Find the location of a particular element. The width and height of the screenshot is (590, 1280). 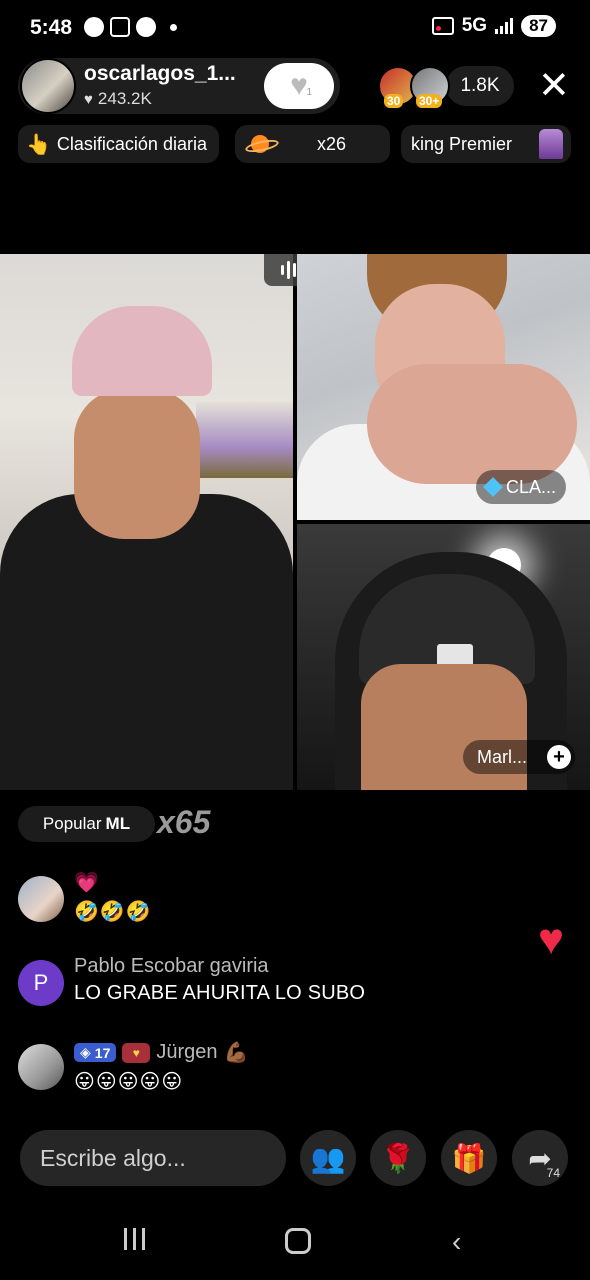

screenshot-icon is located at coordinates (120, 27).